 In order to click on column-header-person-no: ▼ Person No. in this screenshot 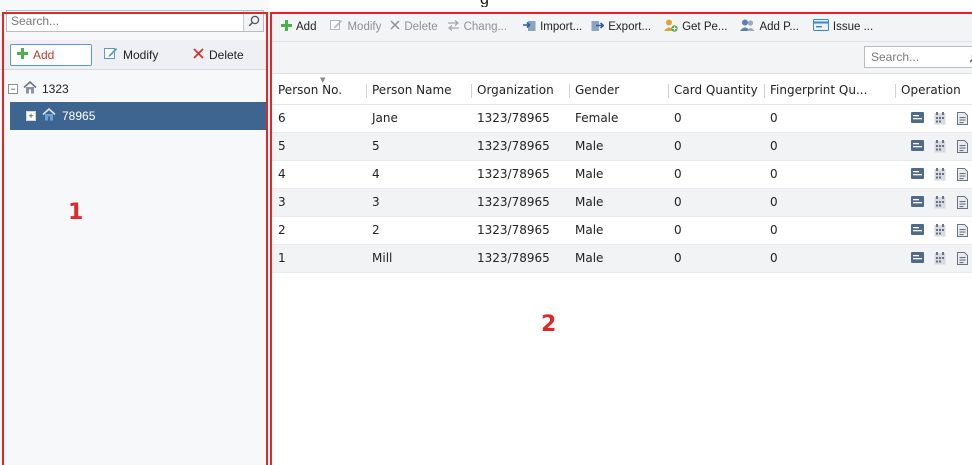, I will do `click(319, 90)`.